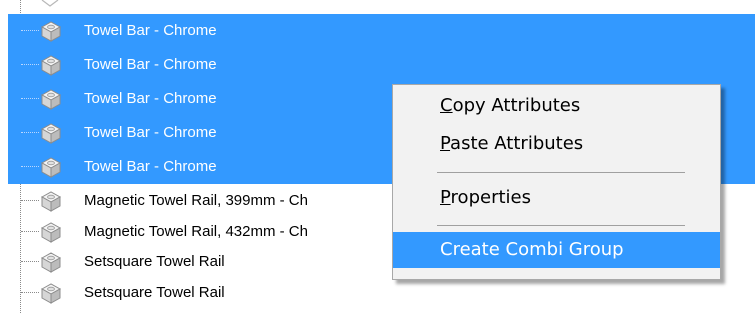 This screenshot has height=313, width=755. I want to click on tree-item-label: Magnetic Towel Rail, 432mm - Ch, so click(196, 231).